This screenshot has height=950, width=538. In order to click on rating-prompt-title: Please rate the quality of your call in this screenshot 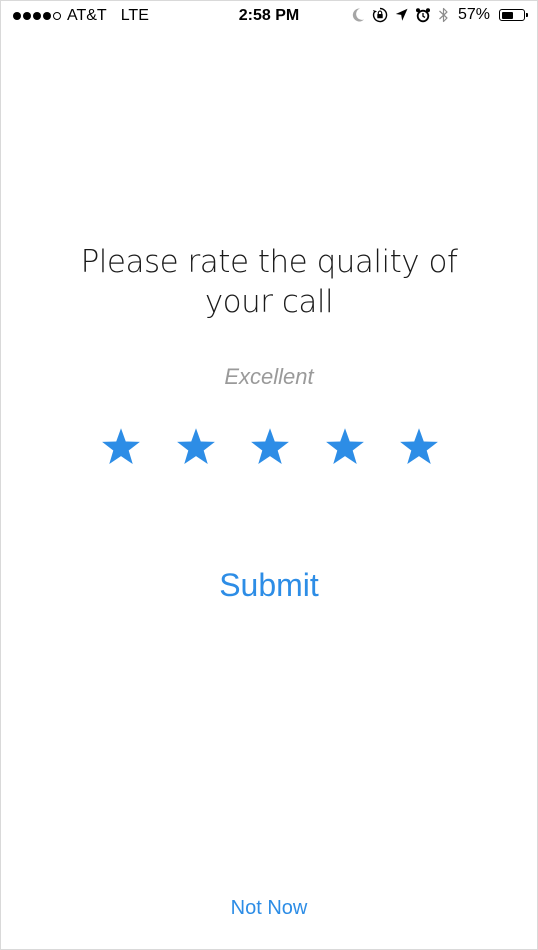, I will do `click(269, 282)`.